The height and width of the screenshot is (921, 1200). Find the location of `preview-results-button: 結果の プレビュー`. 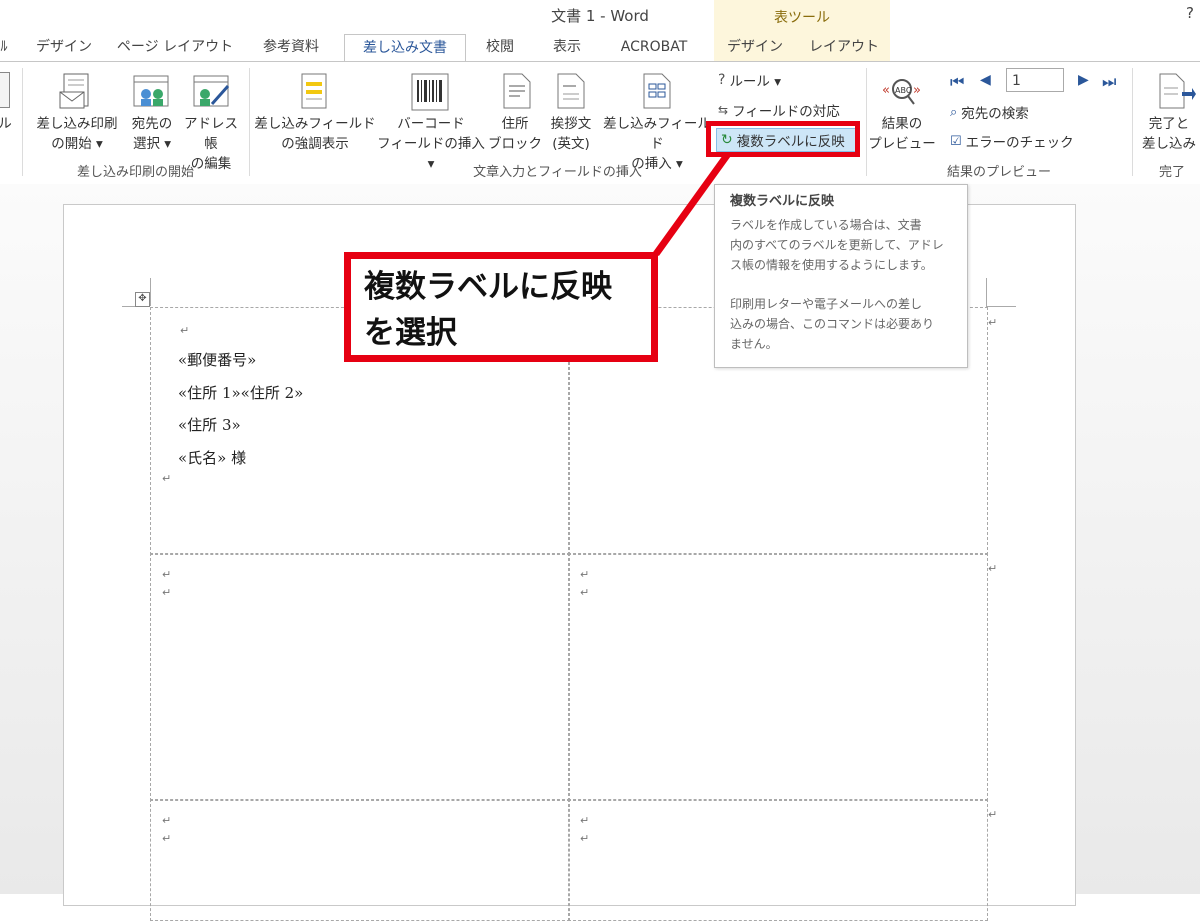

preview-results-button: 結果の プレビュー is located at coordinates (902, 134).